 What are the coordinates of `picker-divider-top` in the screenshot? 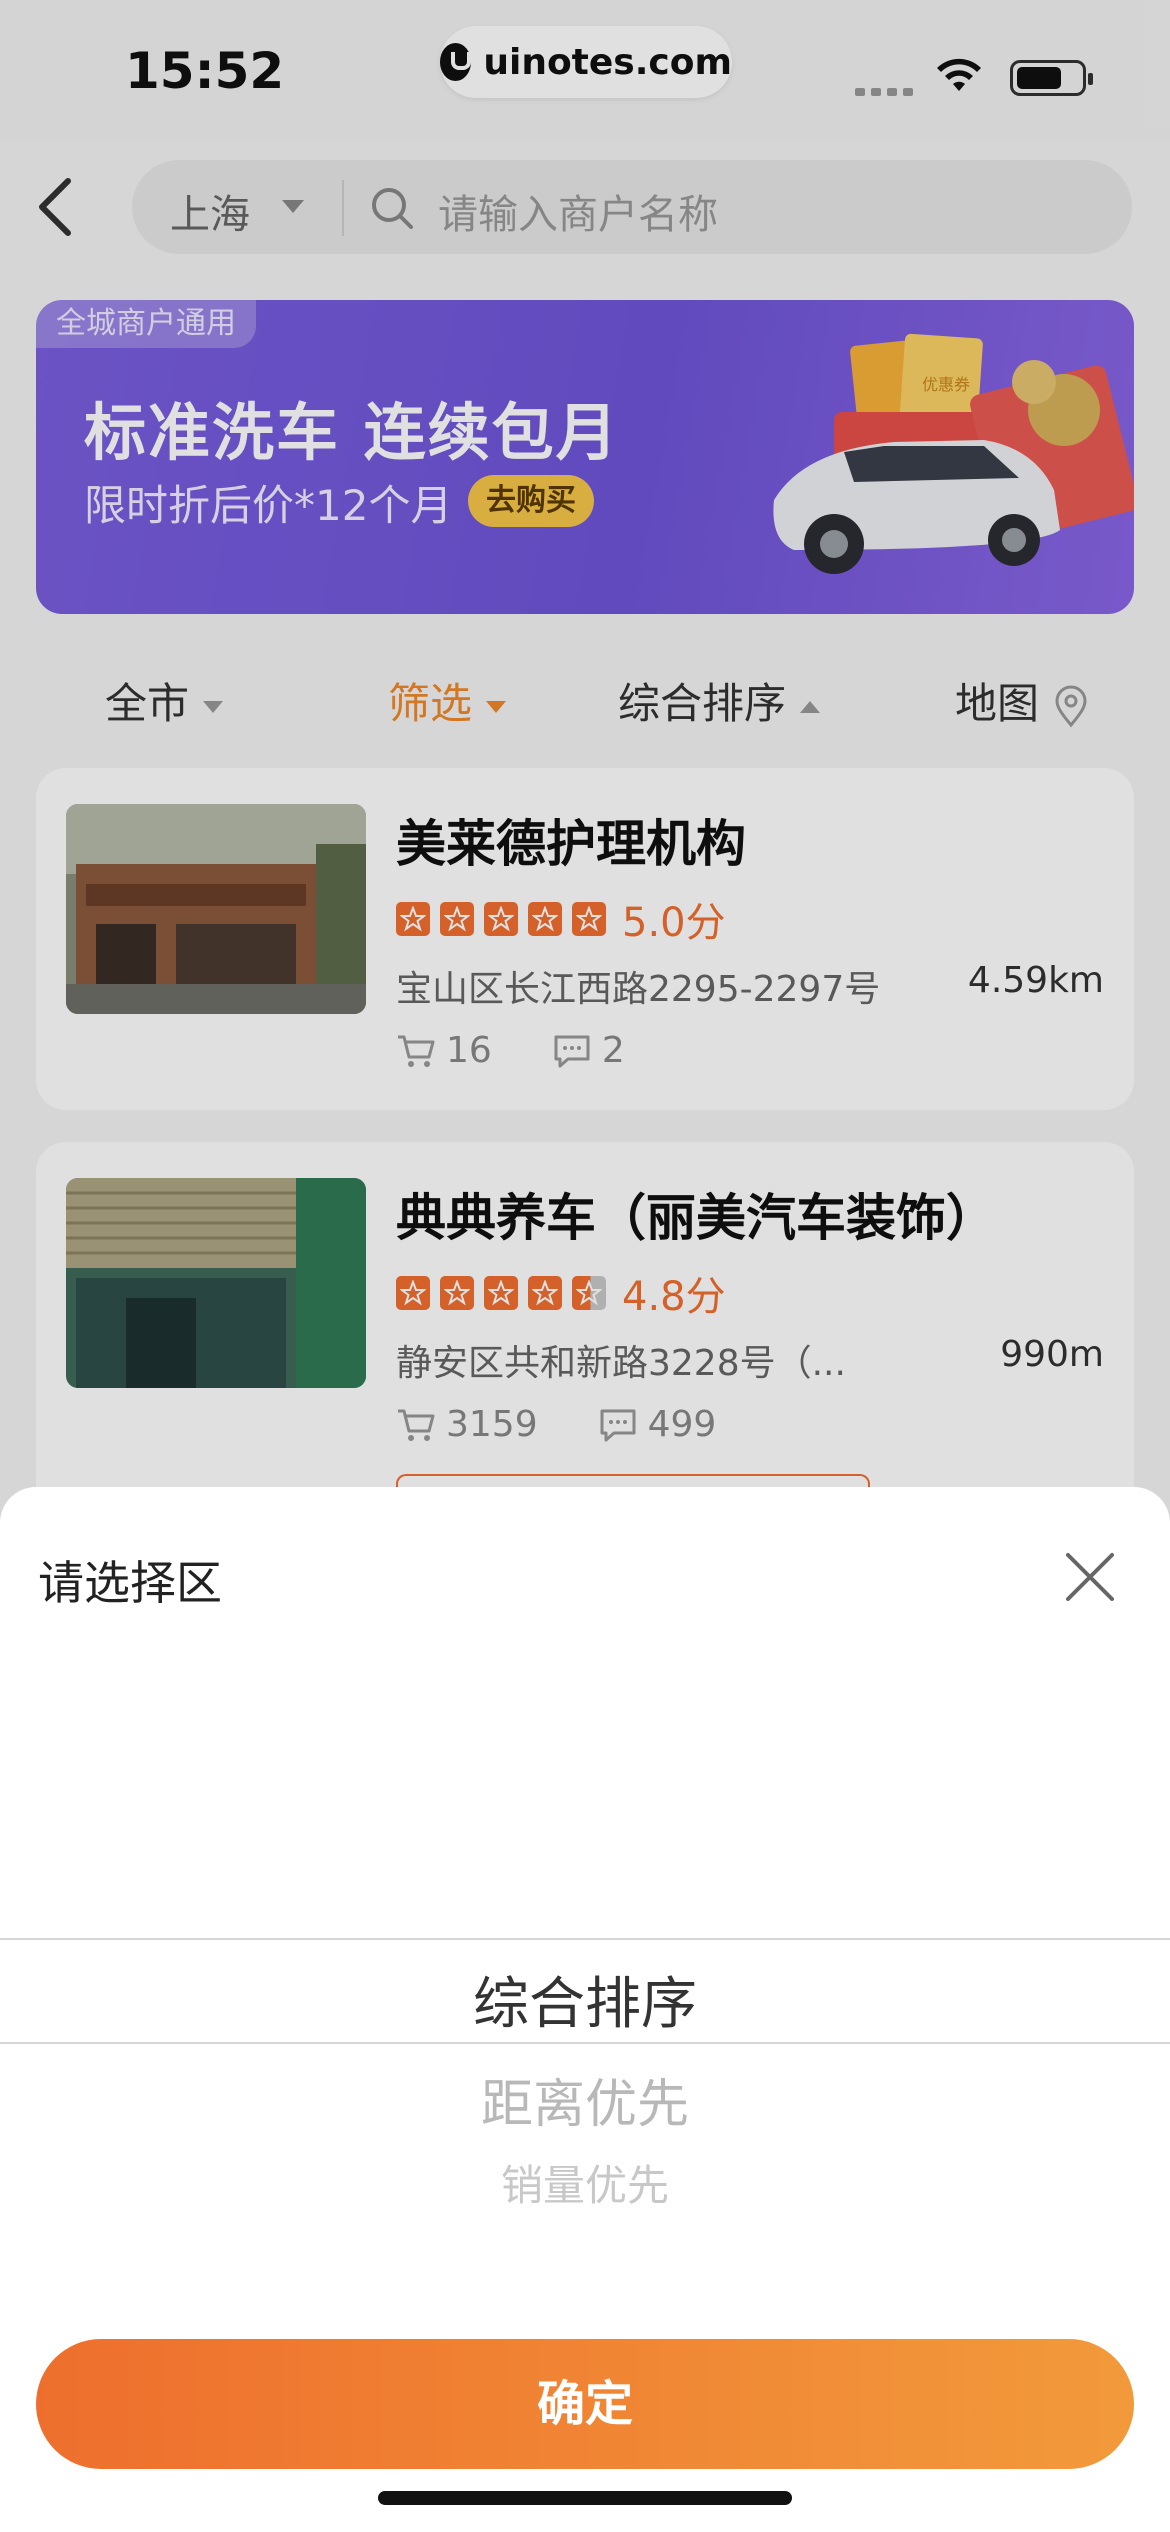 It's located at (585, 1939).